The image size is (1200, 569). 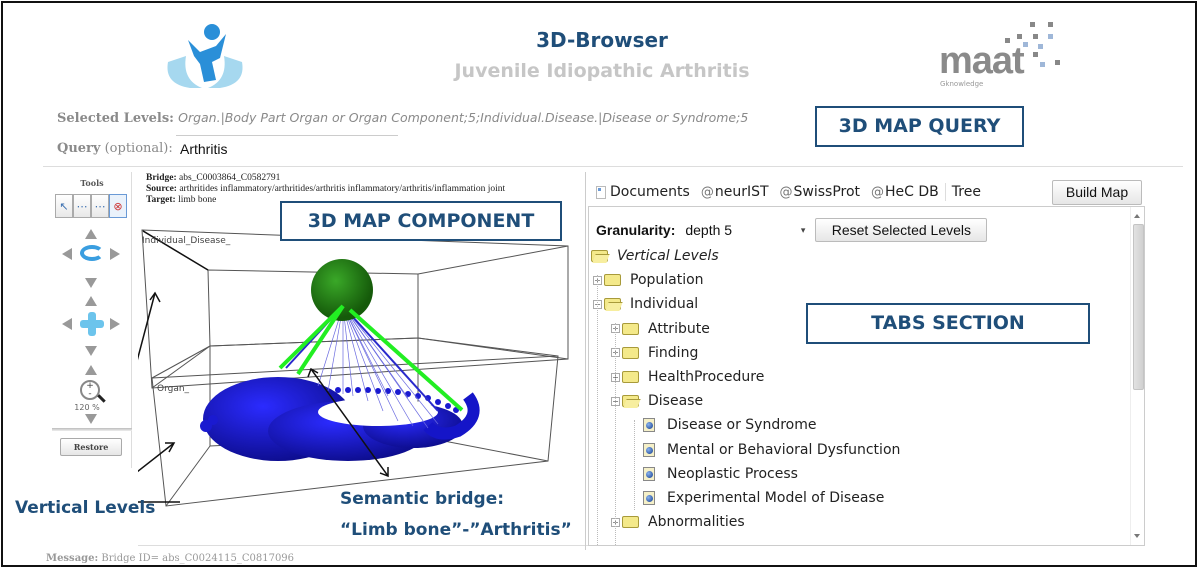 What do you see at coordinates (742, 425) in the screenshot?
I see `tree-node-label: Disease or Syndrome` at bounding box center [742, 425].